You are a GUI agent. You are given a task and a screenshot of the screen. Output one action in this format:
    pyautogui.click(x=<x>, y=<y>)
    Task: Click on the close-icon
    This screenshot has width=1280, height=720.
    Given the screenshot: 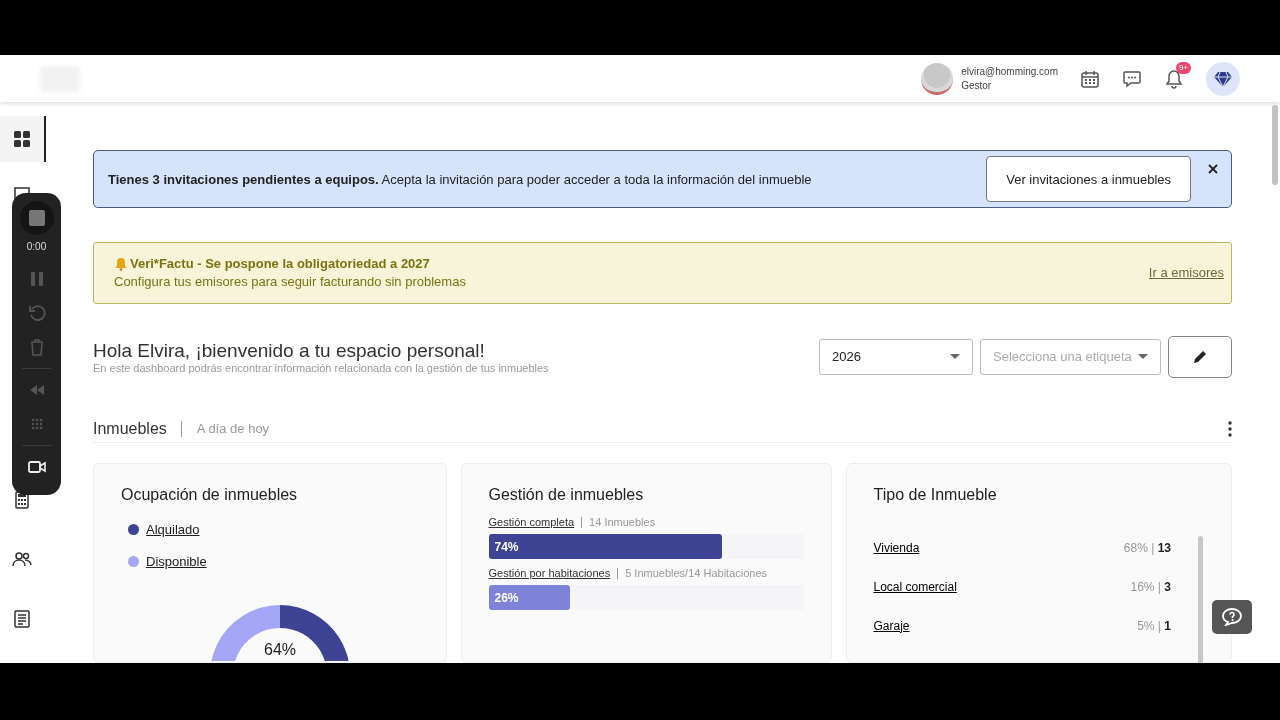 What is the action you would take?
    pyautogui.click(x=1213, y=169)
    